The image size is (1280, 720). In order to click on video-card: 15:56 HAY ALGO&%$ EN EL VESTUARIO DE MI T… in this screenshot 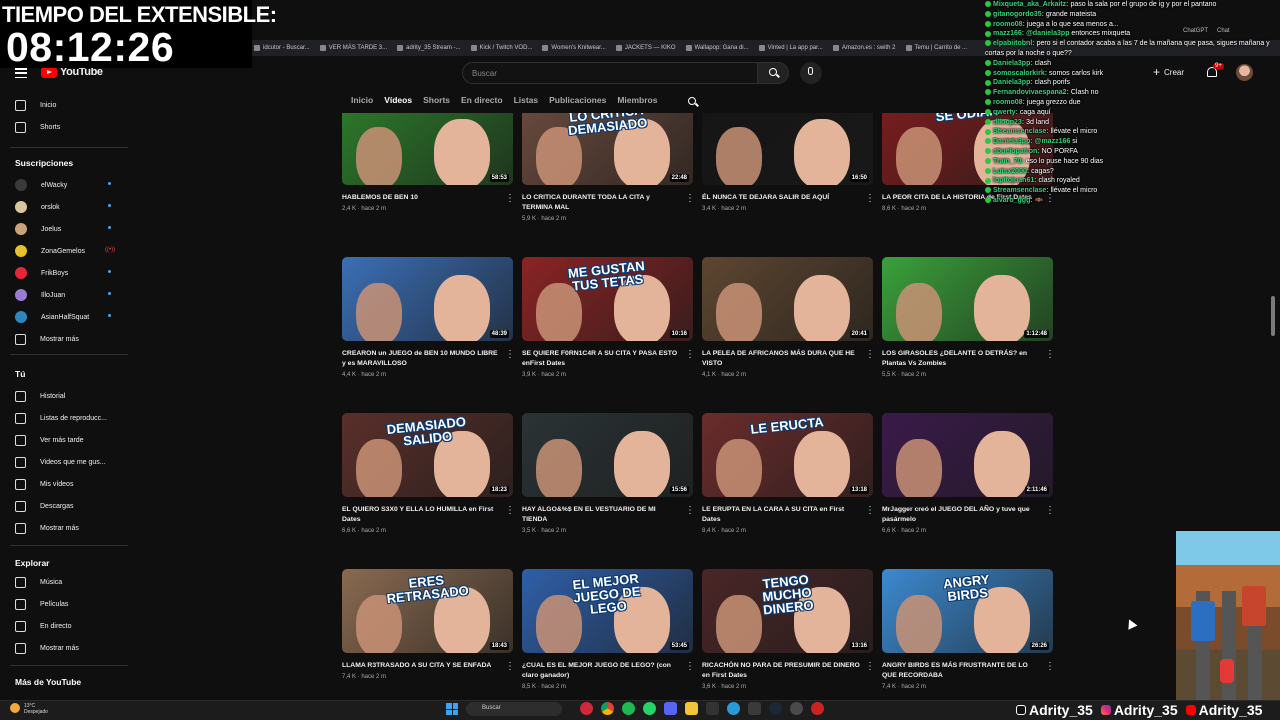, I will do `click(608, 473)`.